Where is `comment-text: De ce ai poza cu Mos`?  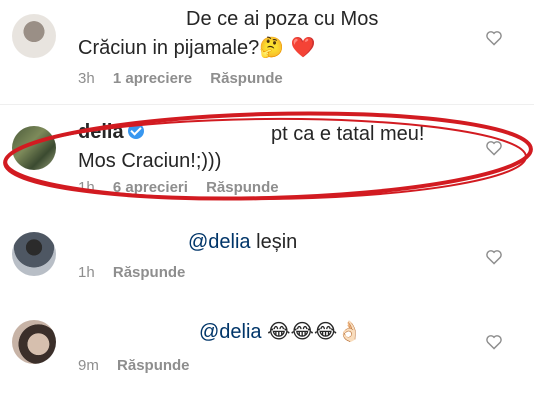 comment-text: De ce ai poza cu Mos is located at coordinates (282, 19).